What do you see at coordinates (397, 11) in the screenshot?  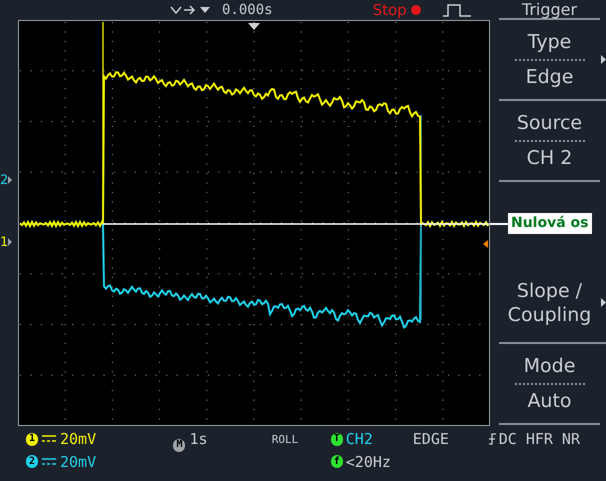 I see `run-state: Stop` at bounding box center [397, 11].